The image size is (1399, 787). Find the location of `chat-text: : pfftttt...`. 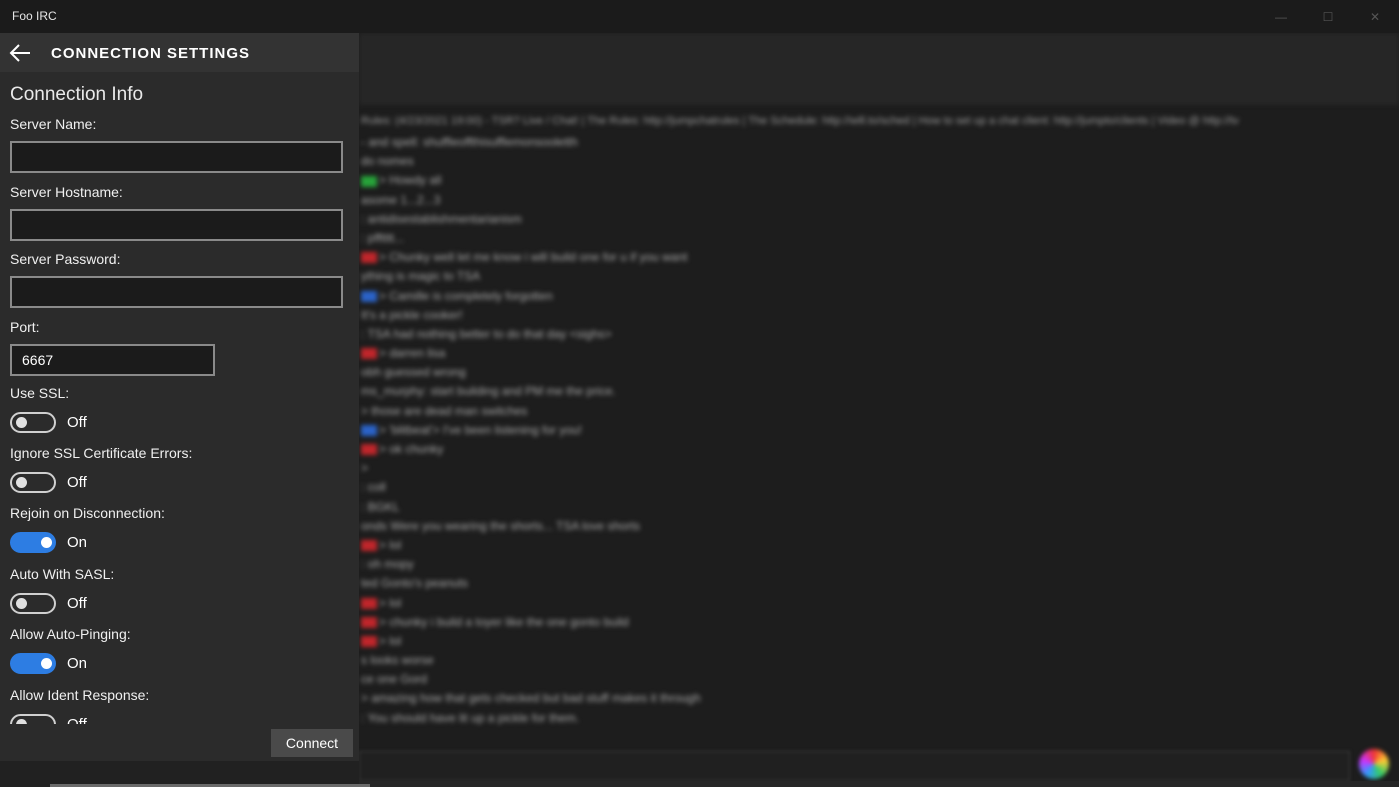

chat-text: : pfftttt... is located at coordinates (383, 237).